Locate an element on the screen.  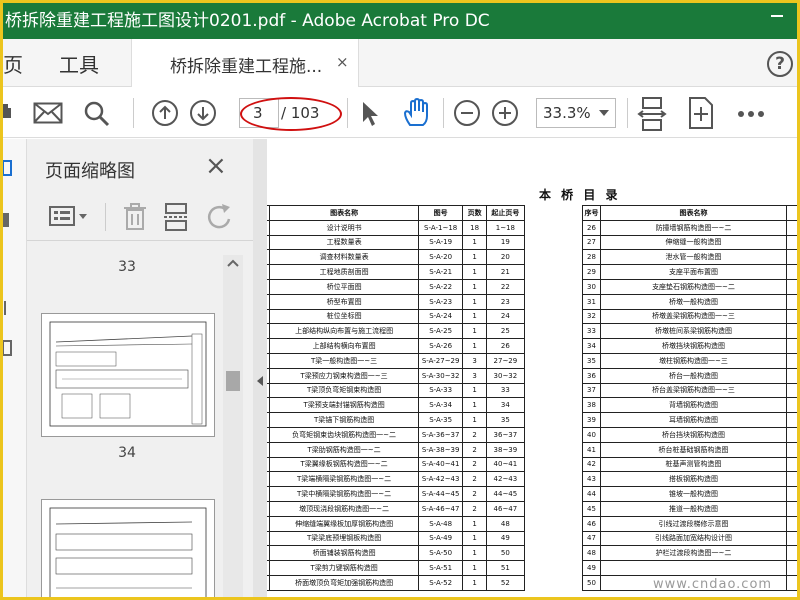
panel-splitter is located at coordinates (260, 368).